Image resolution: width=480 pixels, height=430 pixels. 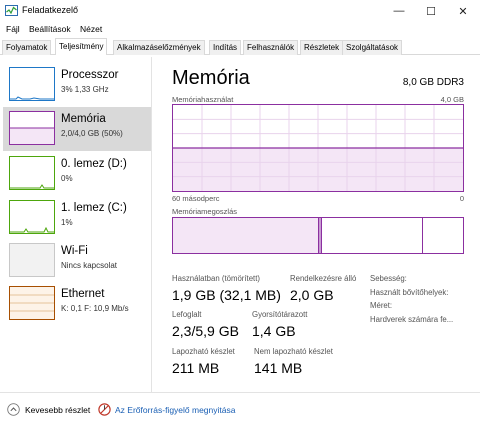 What do you see at coordinates (381, 305) in the screenshot?
I see `form-factor-label: Méret:` at bounding box center [381, 305].